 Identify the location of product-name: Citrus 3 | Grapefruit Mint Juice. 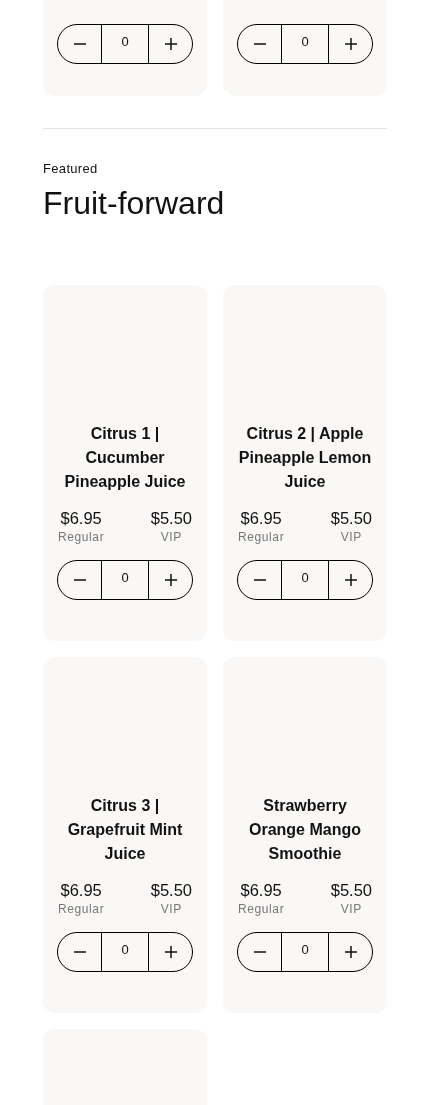
(125, 829).